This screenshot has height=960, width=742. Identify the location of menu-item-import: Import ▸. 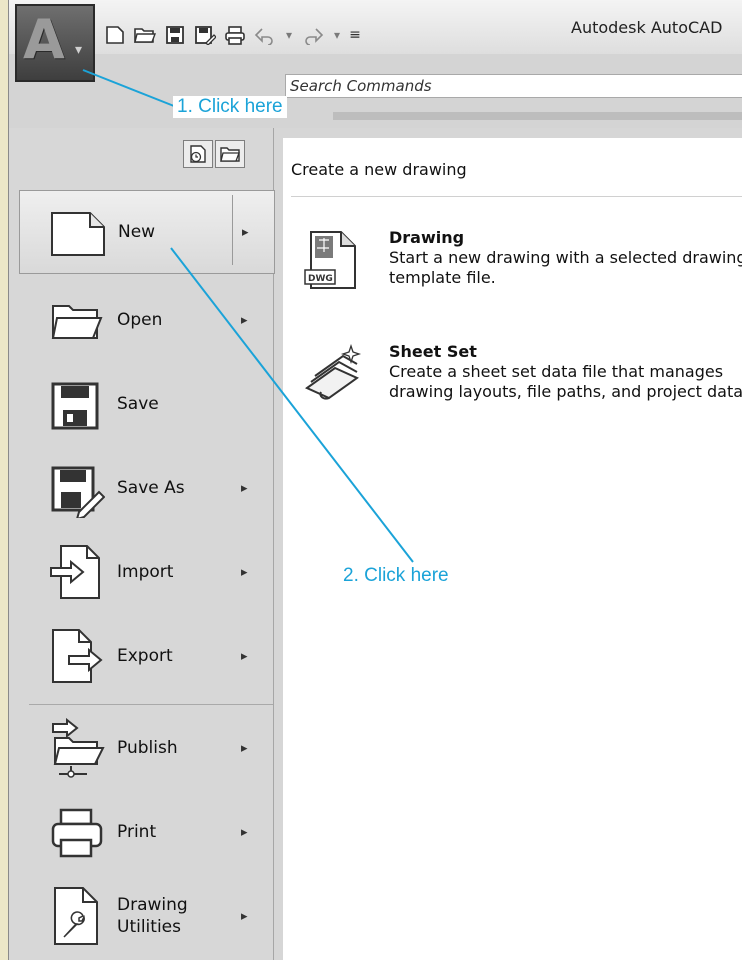
(141, 572).